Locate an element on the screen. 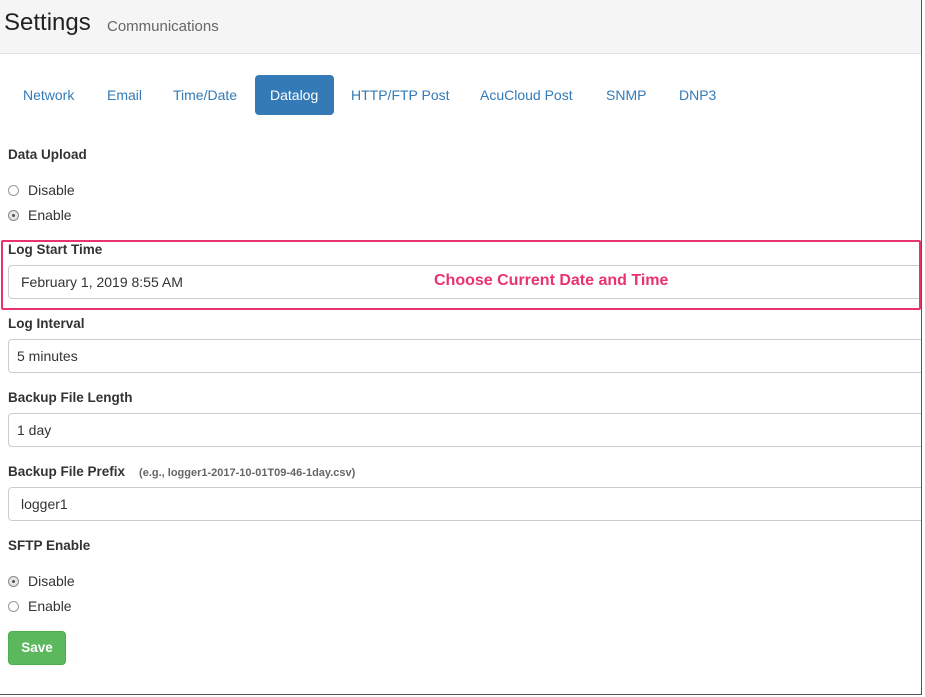  log-interval-value: 5 minutes is located at coordinates (47, 356).